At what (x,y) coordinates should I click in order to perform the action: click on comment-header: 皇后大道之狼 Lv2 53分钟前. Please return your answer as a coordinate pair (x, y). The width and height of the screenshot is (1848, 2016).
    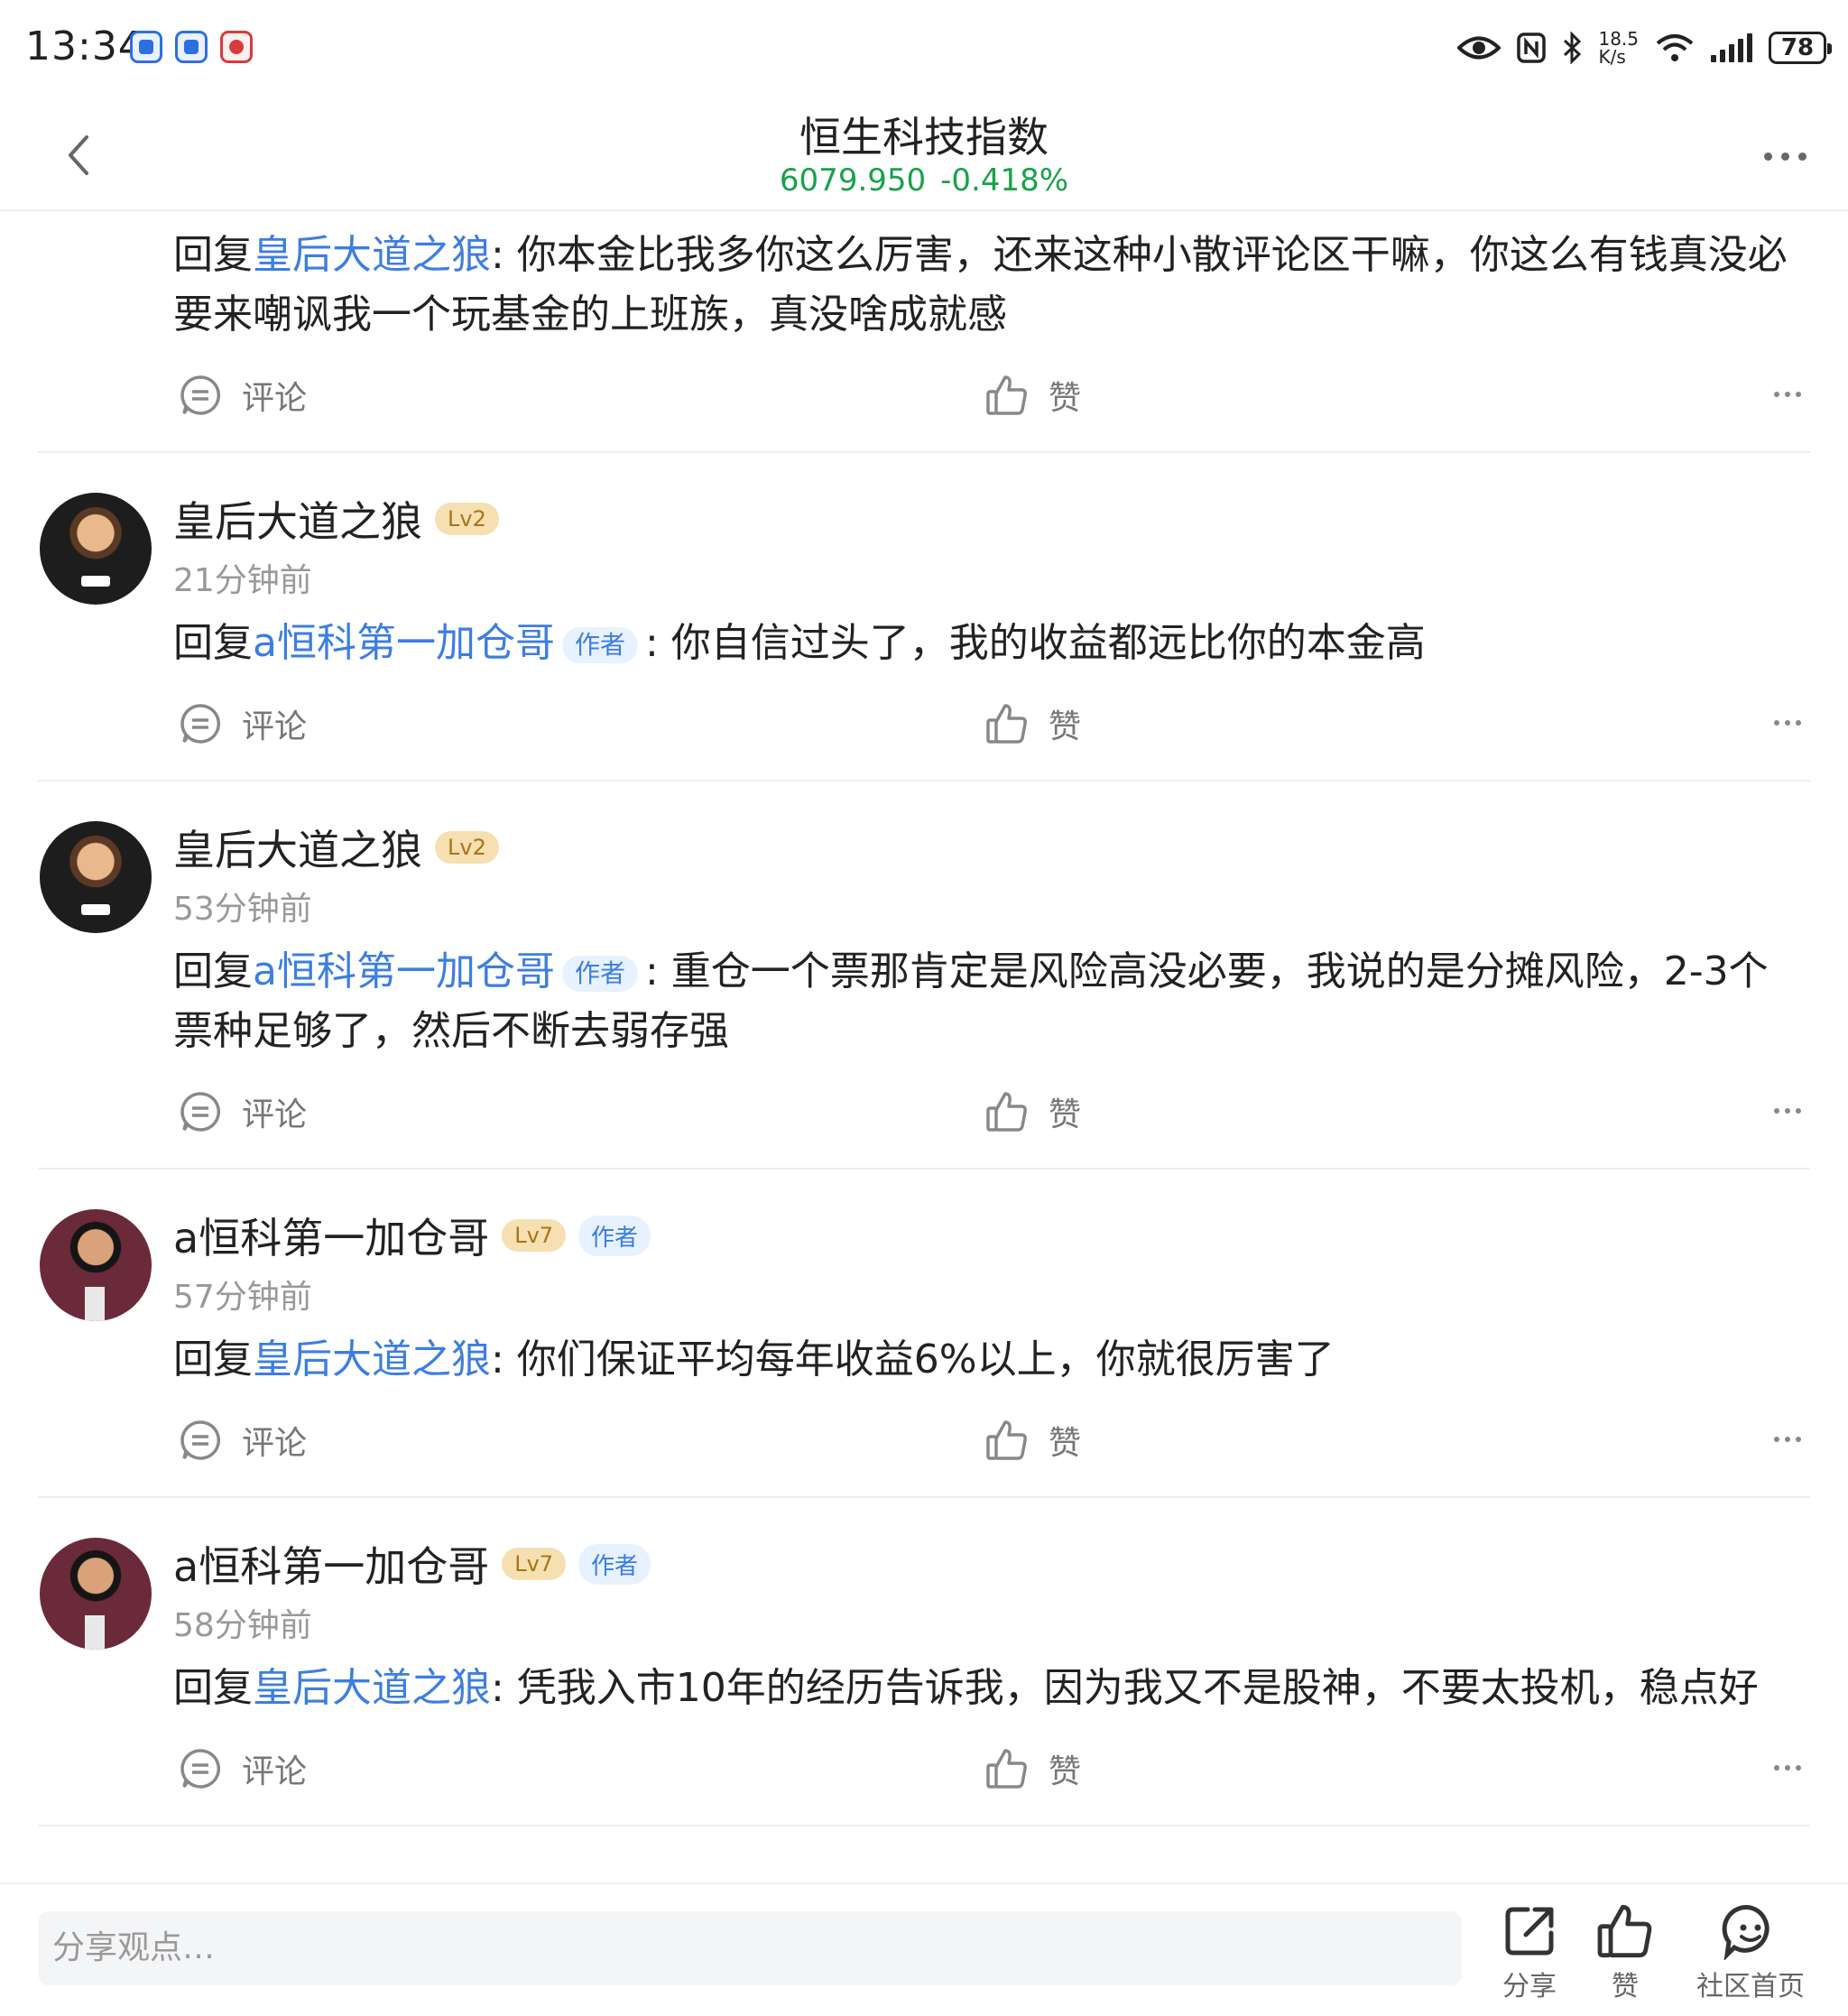
    Looking at the image, I should click on (924, 857).